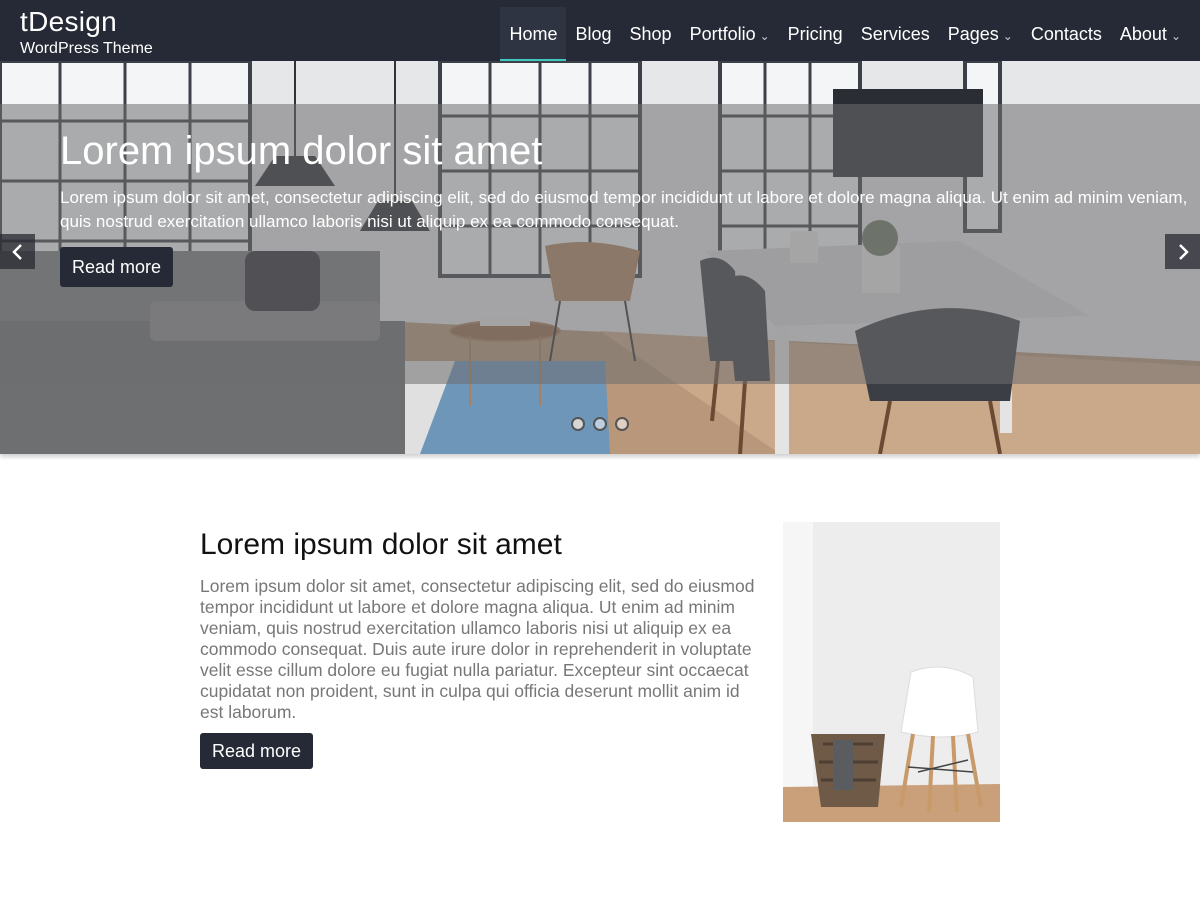 The width and height of the screenshot is (1200, 900). I want to click on feature-title: Lorem ipsum dolor sit amet, so click(381, 544).